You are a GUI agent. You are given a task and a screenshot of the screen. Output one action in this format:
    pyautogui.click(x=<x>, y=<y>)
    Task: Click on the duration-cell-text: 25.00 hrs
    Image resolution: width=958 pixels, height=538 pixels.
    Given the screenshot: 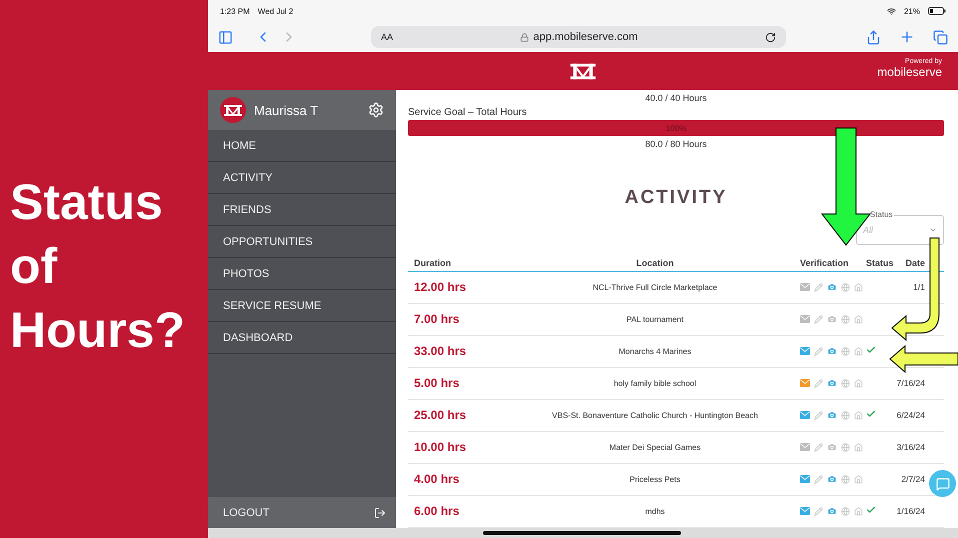 What is the action you would take?
    pyautogui.click(x=440, y=415)
    